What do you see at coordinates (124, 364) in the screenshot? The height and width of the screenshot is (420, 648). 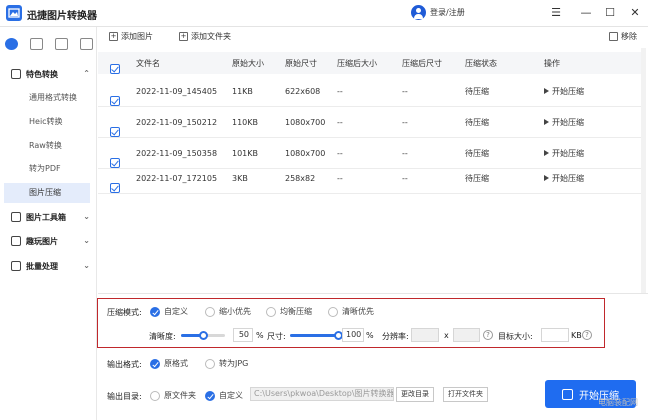 I see `output-format-label: 输出格式:` at bounding box center [124, 364].